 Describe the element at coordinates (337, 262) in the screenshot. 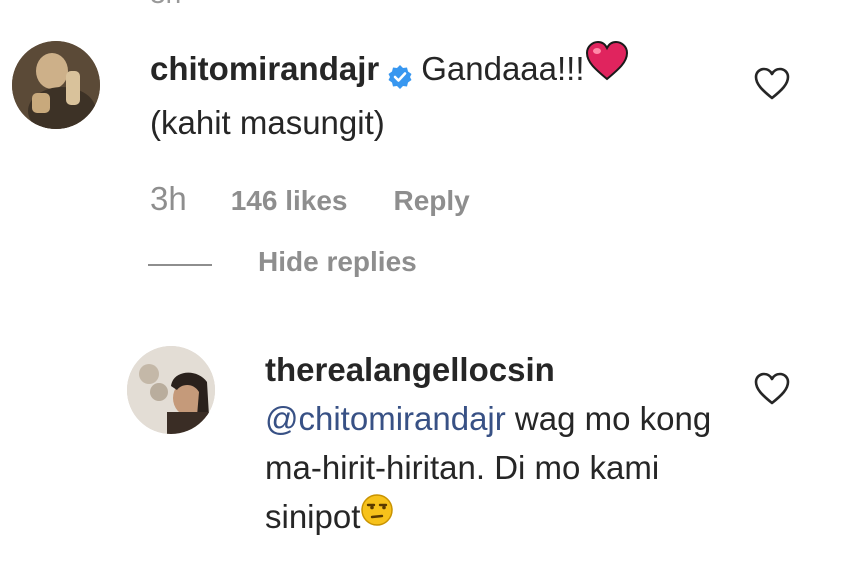

I see `hide-replies-button: Hide replies` at that location.